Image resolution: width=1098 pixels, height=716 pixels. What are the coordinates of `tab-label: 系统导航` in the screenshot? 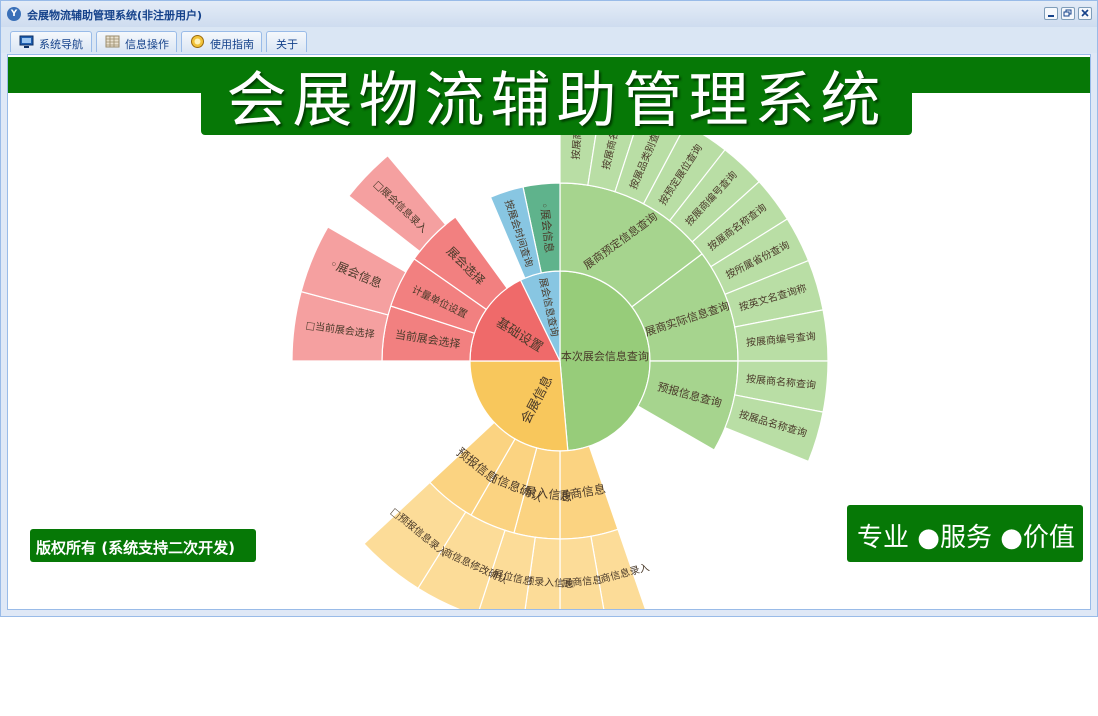 It's located at (61, 44).